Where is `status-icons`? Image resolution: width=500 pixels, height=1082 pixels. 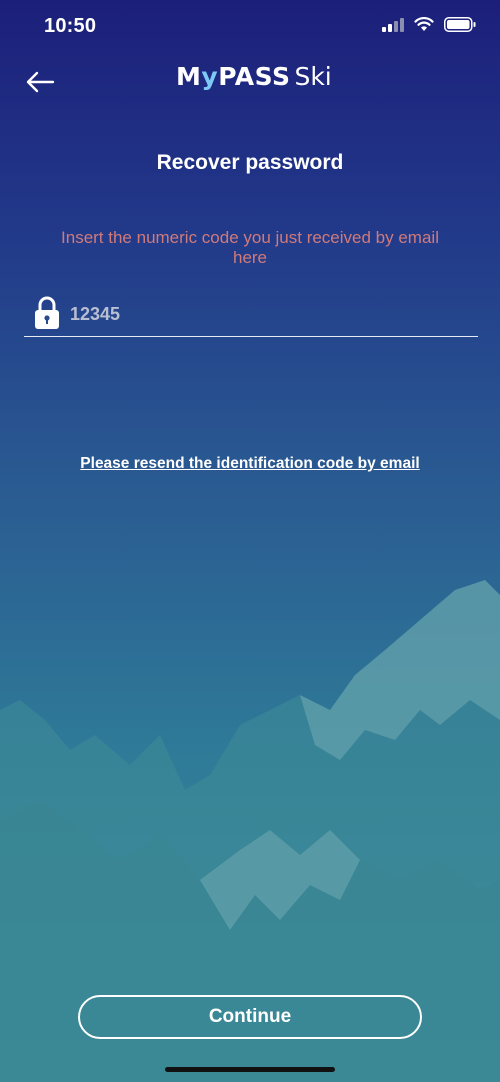
status-icons is located at coordinates (429, 24).